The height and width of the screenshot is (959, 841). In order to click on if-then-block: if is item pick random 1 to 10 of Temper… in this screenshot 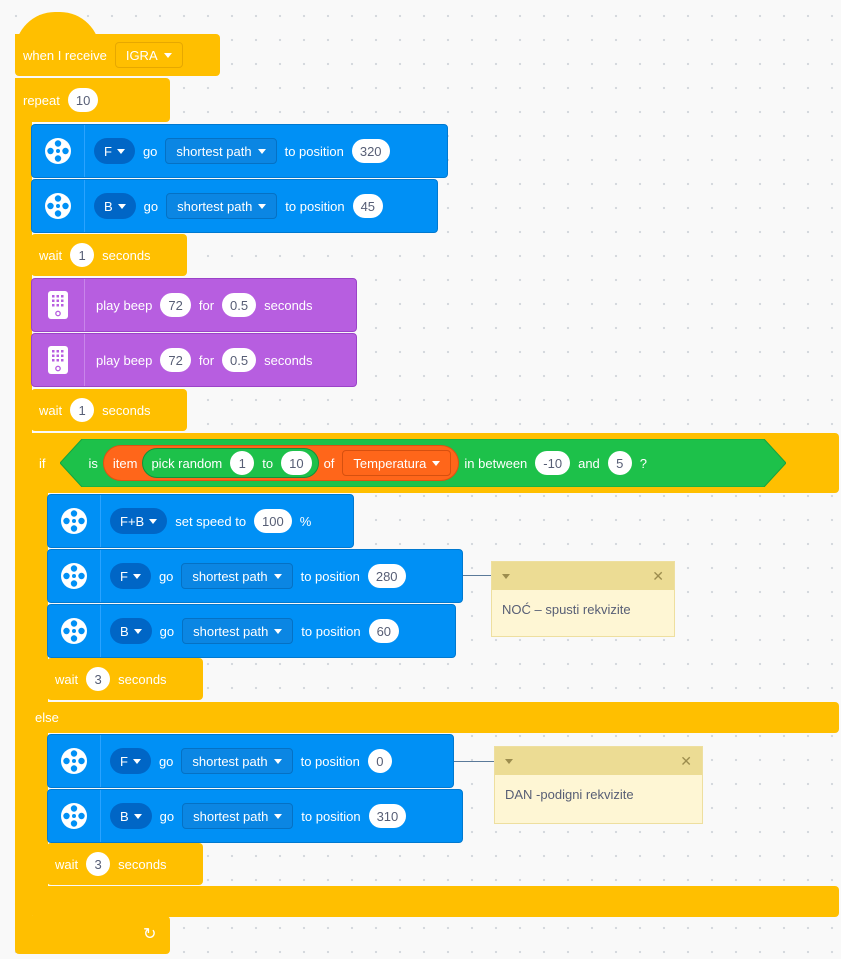, I will do `click(435, 463)`.